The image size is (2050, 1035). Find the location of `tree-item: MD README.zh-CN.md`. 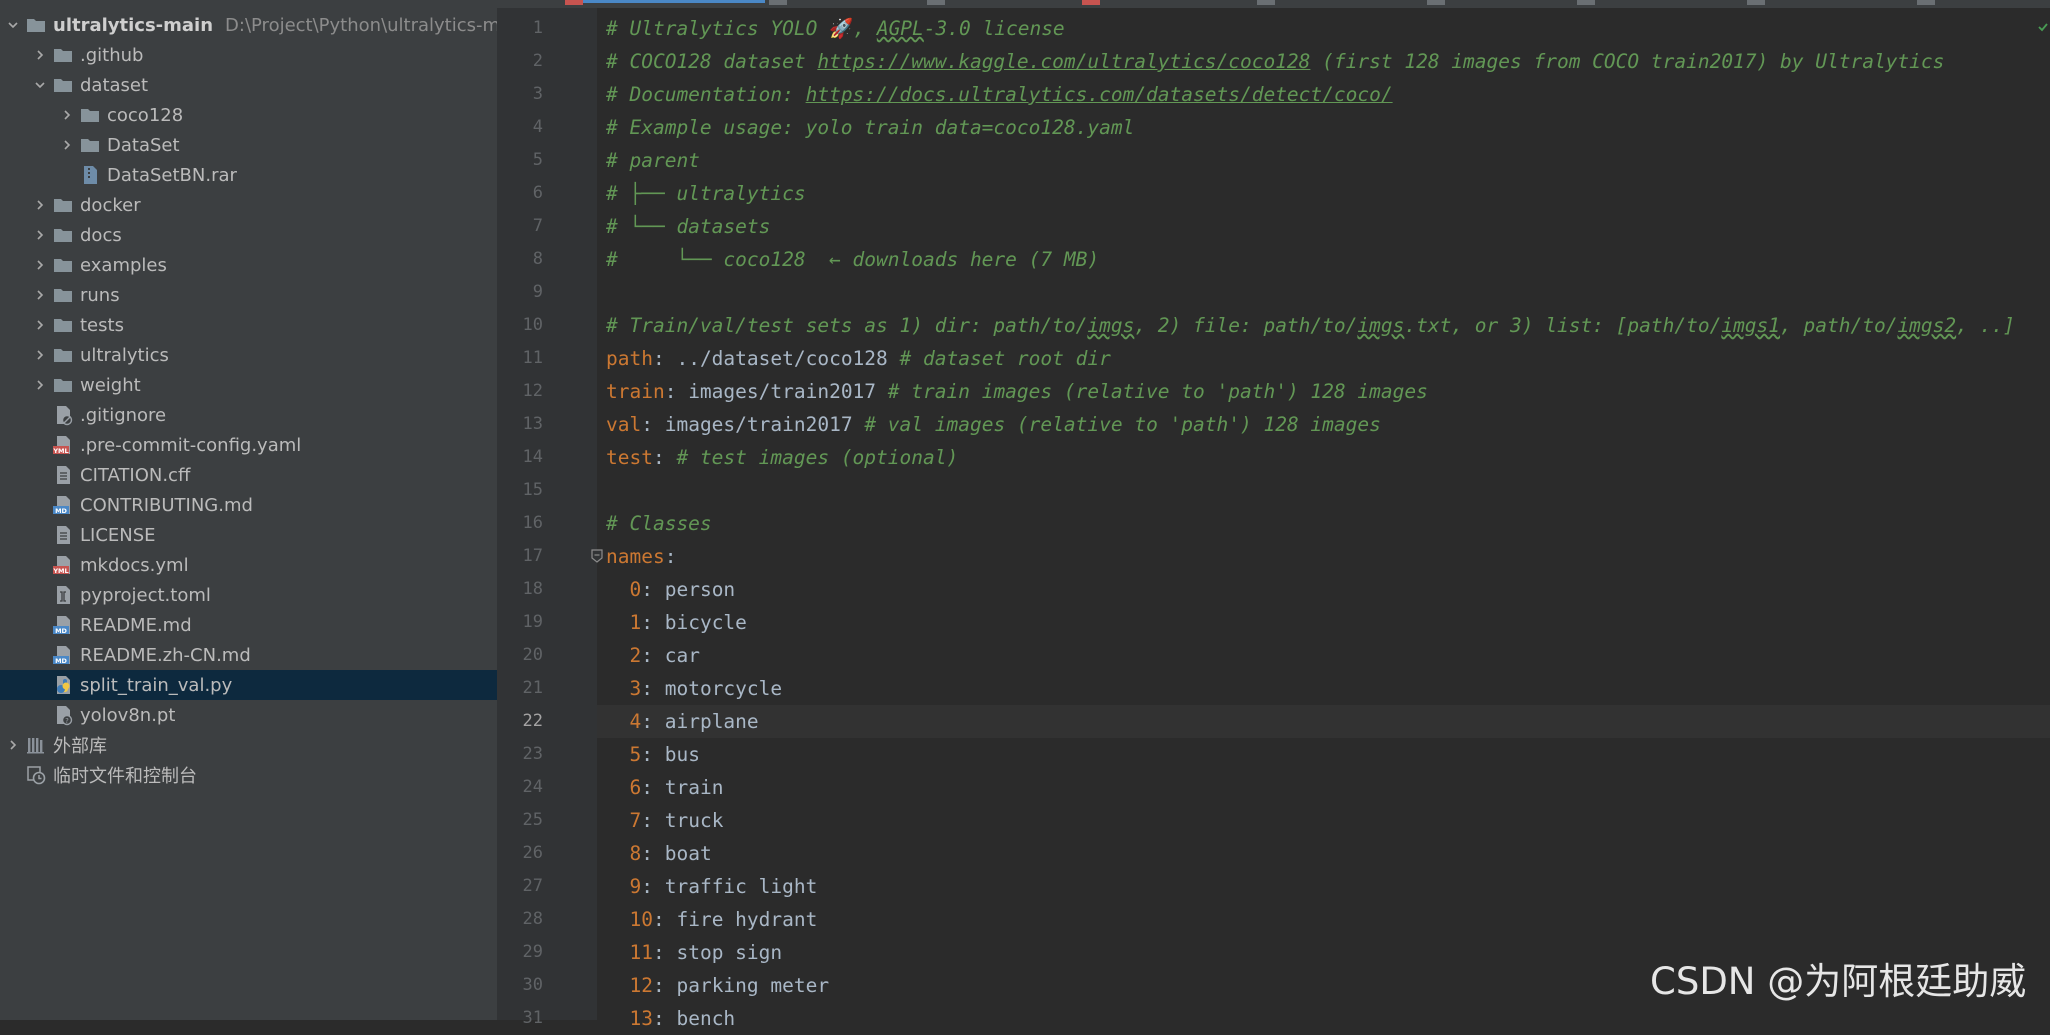

tree-item: MD README.zh-CN.md is located at coordinates (248, 655).